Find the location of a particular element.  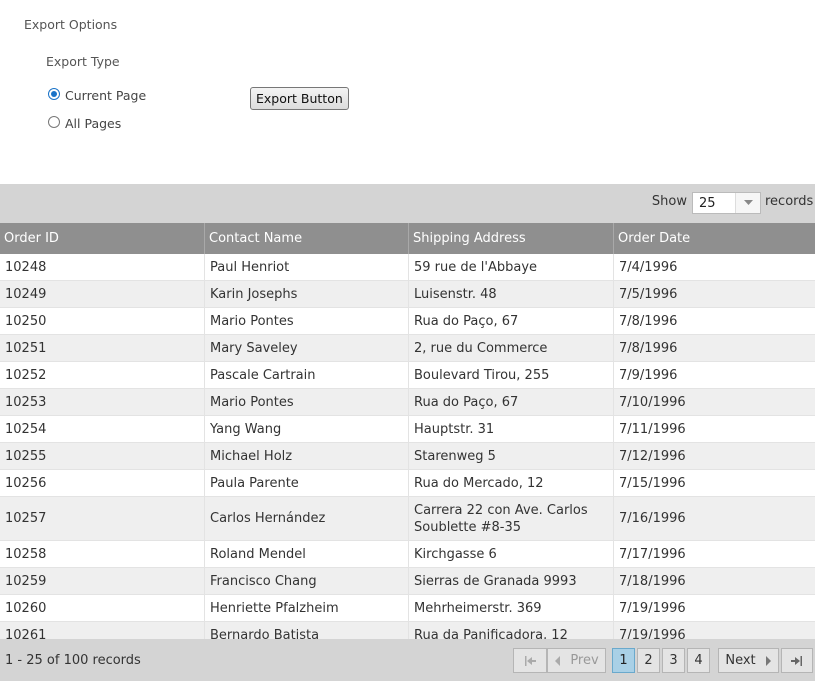

order-id-cell: 10261 is located at coordinates (102, 630).